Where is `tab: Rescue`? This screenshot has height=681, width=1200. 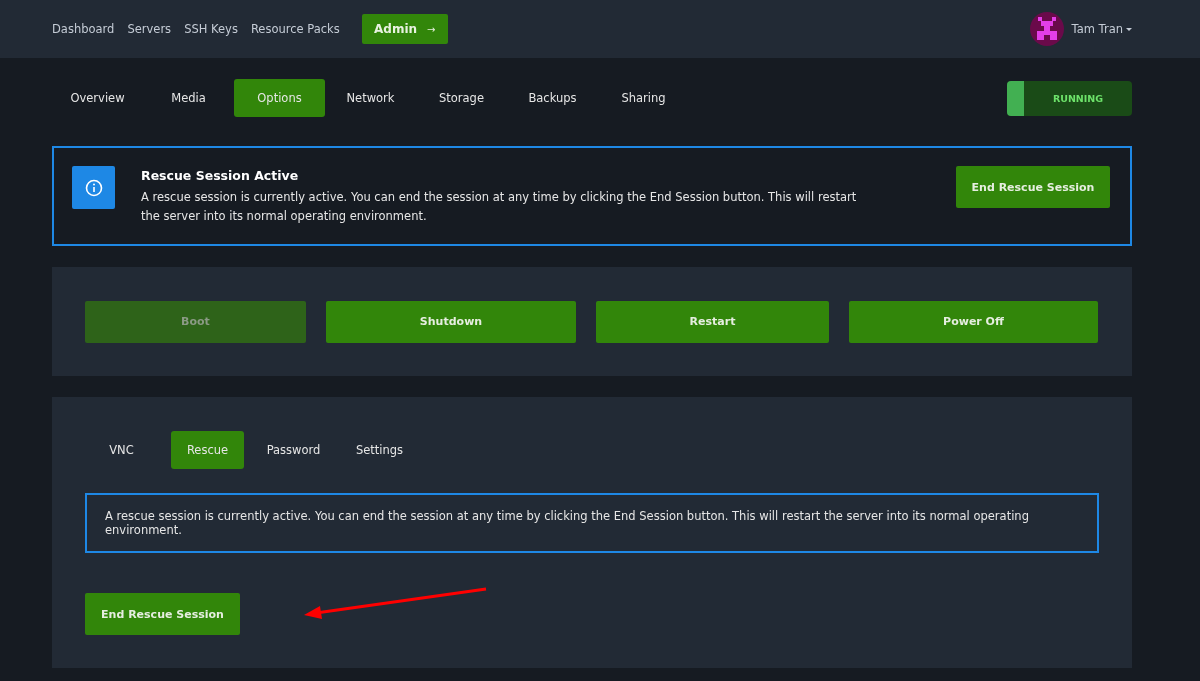
tab: Rescue is located at coordinates (207, 450).